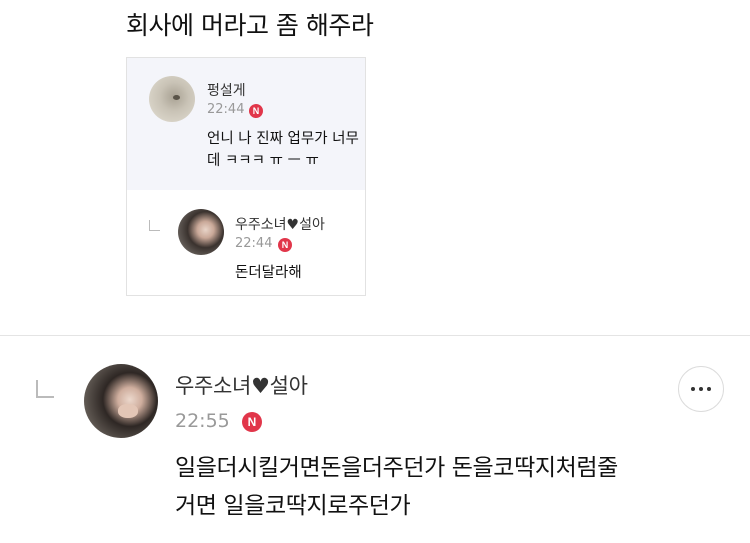 This screenshot has height=543, width=750. What do you see at coordinates (202, 421) in the screenshot?
I see `comment-timestamp: 22:55` at bounding box center [202, 421].